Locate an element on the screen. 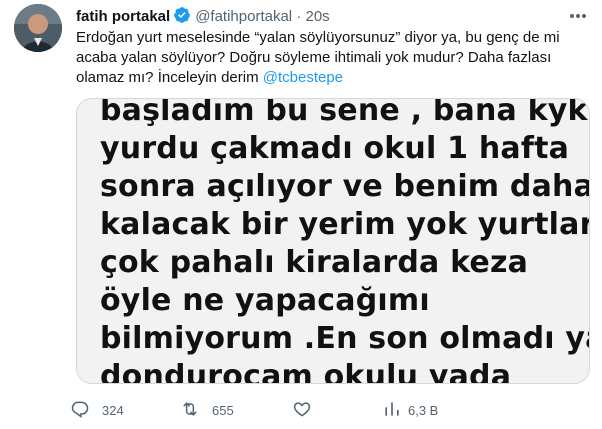  handle: @fatihportakal is located at coordinates (243, 16).